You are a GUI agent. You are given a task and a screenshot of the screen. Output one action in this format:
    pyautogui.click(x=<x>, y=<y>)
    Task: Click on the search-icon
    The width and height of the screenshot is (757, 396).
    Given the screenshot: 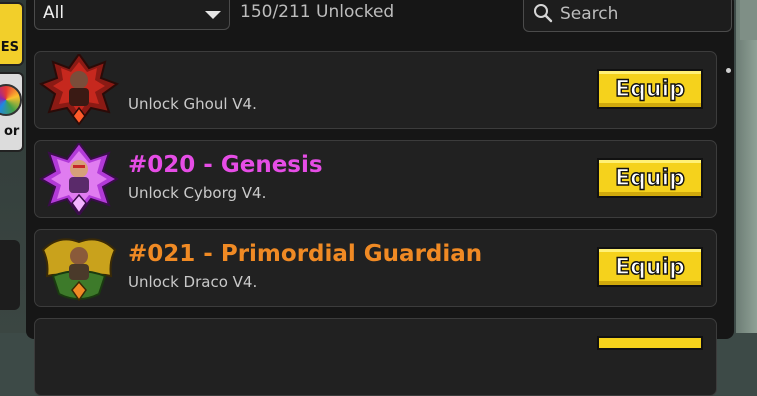 What is the action you would take?
    pyautogui.click(x=543, y=13)
    